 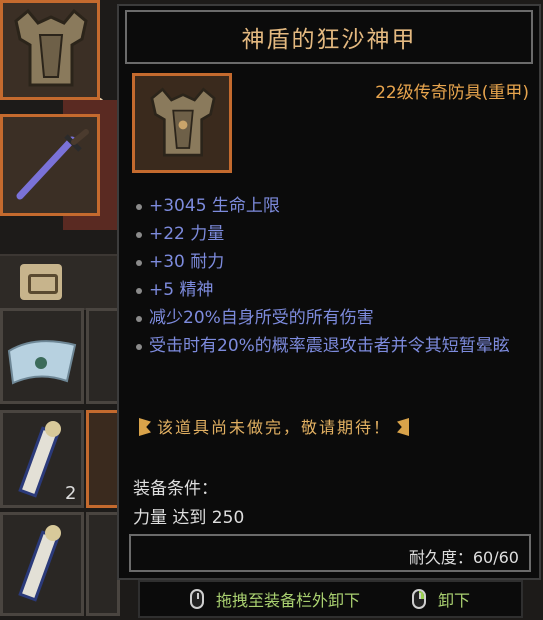 I want to click on stat-line: +30 耐力, so click(x=333, y=262).